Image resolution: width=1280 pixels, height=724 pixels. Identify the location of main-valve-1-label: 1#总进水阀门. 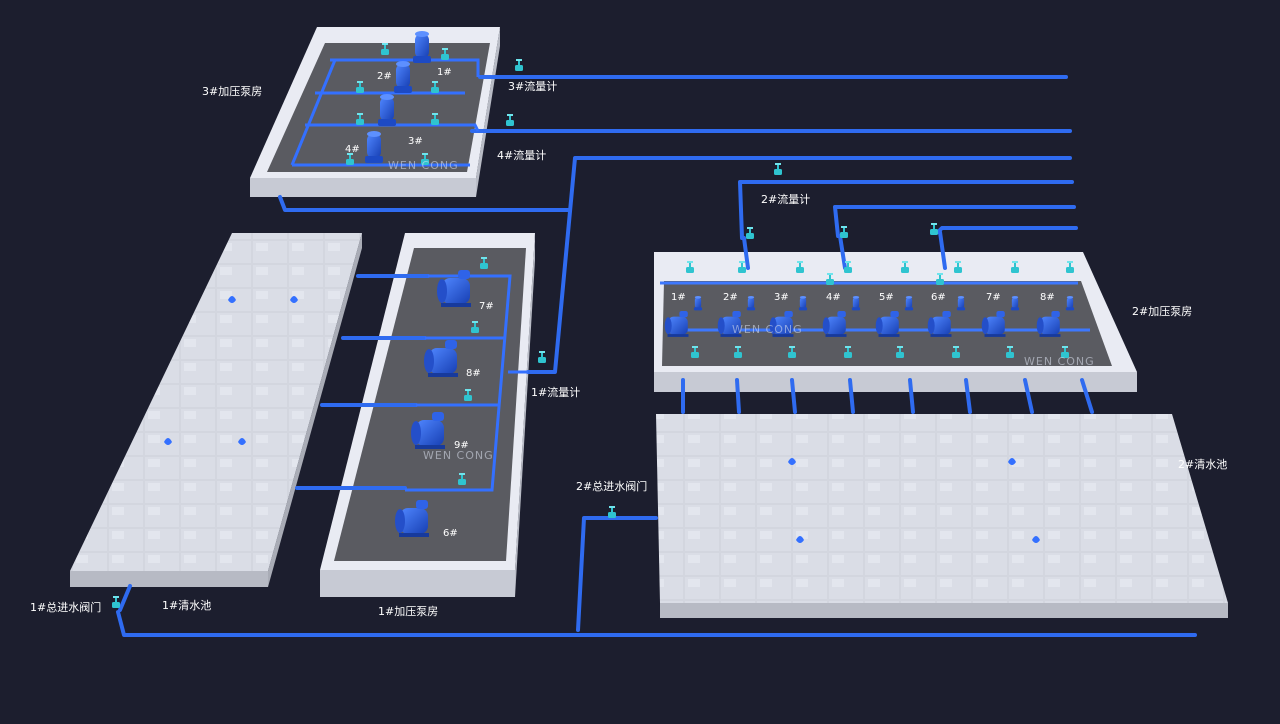
(66, 607).